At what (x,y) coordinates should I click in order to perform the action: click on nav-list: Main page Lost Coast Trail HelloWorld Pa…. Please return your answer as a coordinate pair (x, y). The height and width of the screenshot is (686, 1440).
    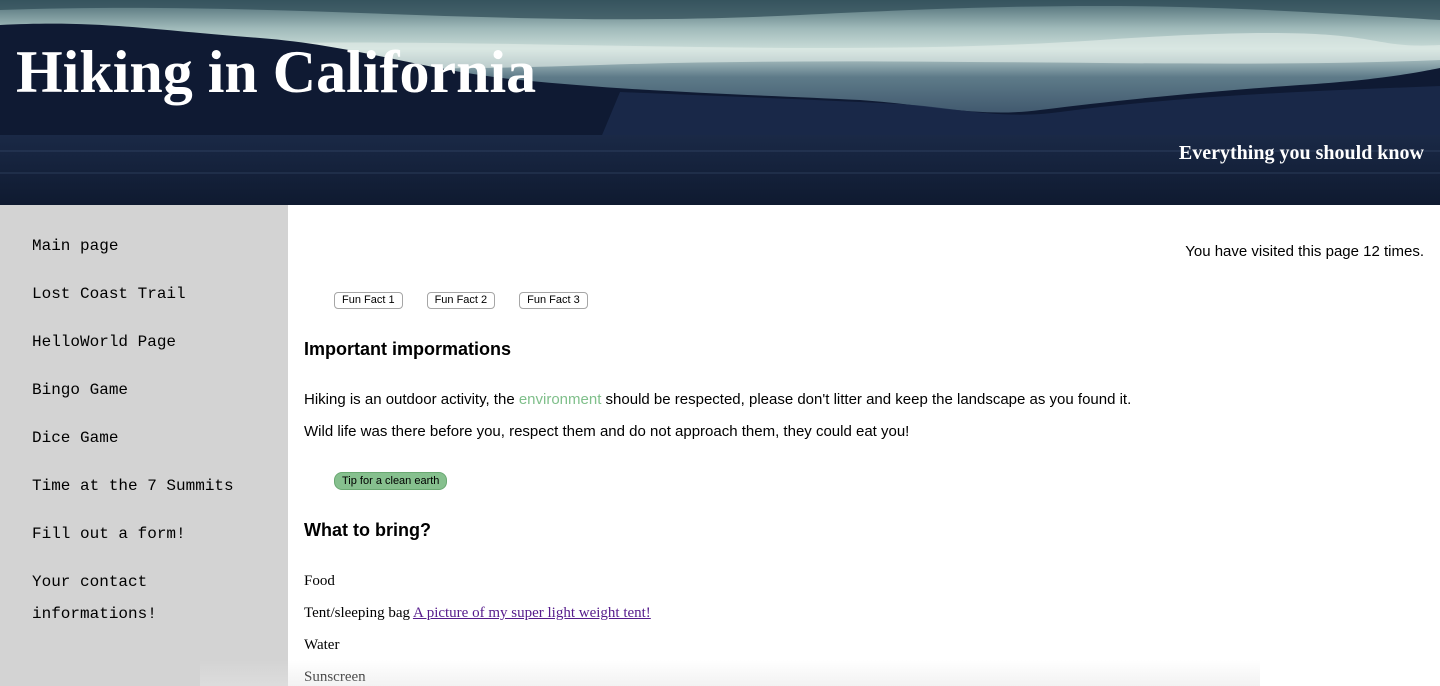
    Looking at the image, I should click on (144, 417).